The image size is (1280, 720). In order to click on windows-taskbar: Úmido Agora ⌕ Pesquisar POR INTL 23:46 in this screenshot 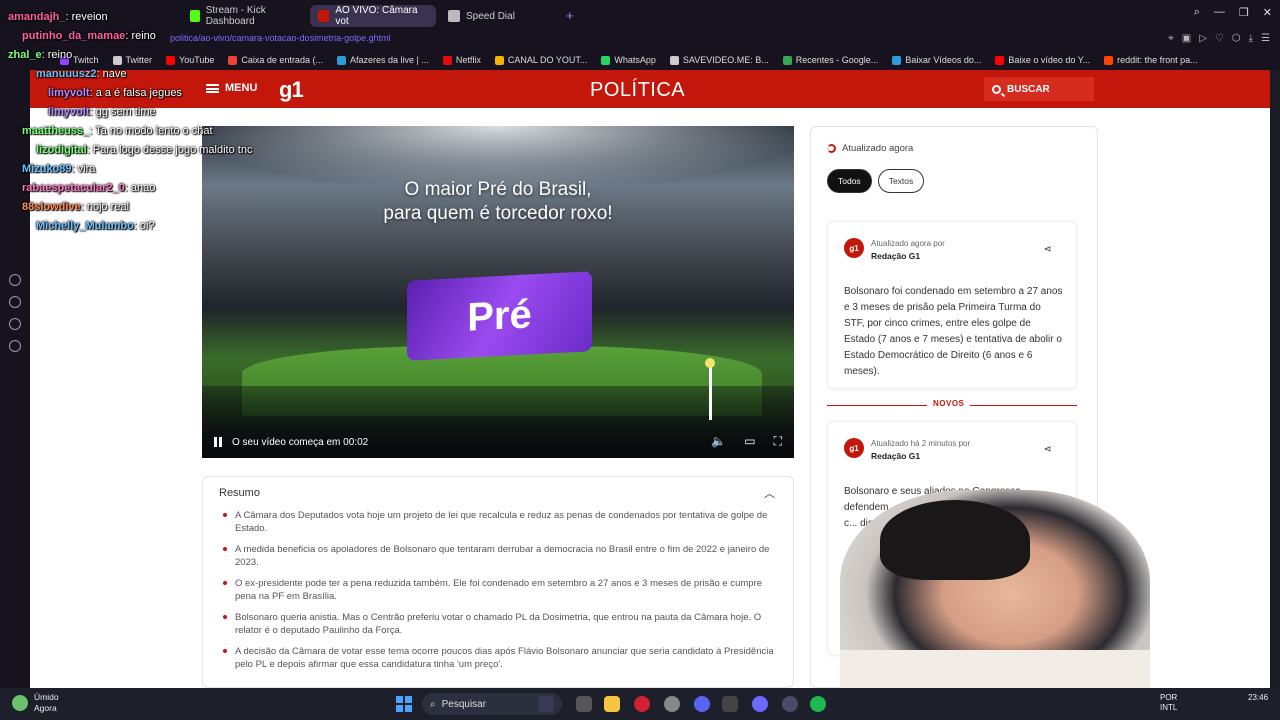, I will do `click(640, 704)`.